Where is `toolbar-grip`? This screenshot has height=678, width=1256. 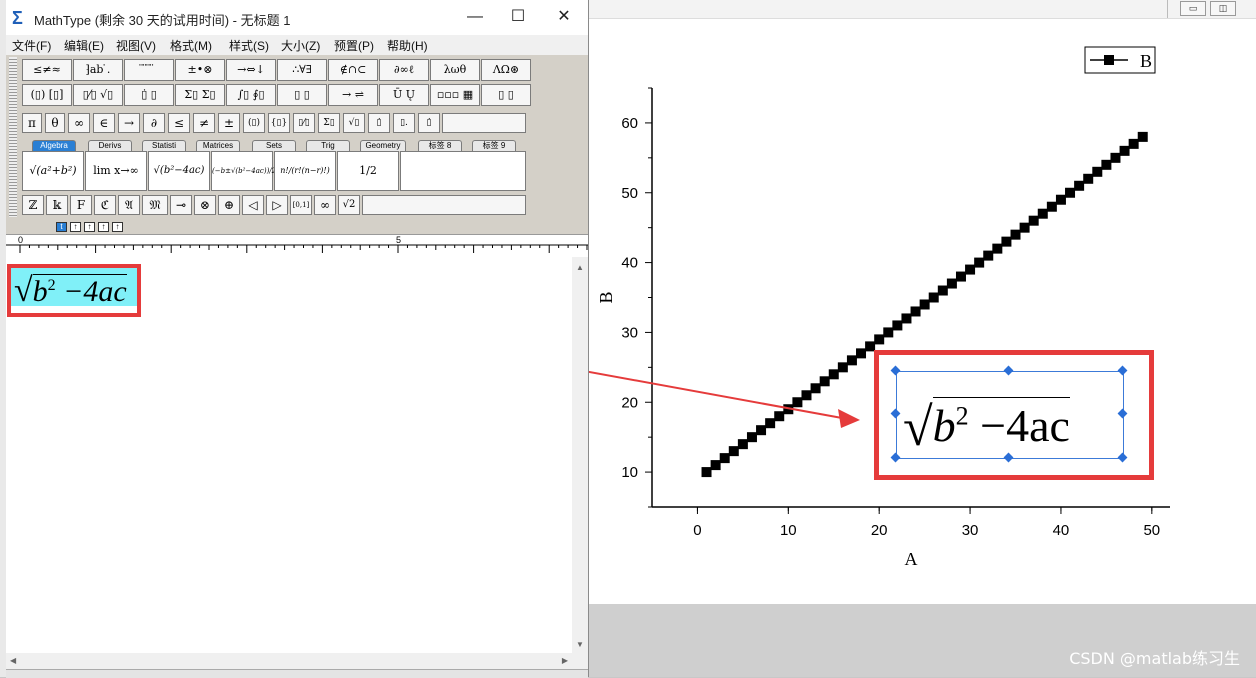
toolbar-grip is located at coordinates (13, 137).